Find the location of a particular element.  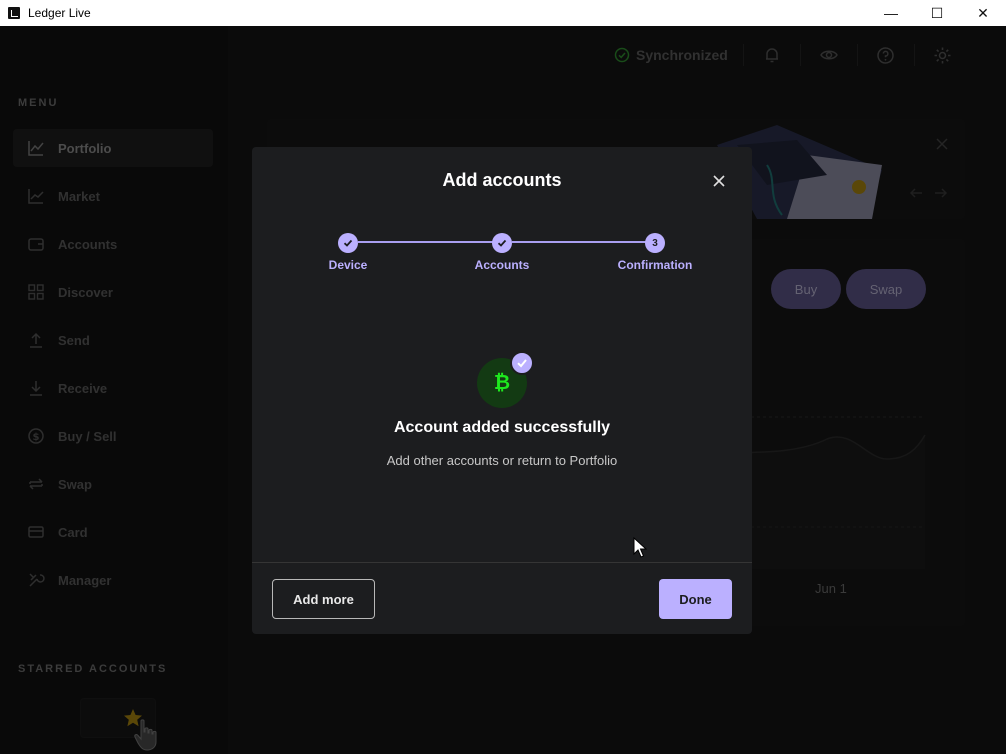

step-accounts-check is located at coordinates (502, 243).